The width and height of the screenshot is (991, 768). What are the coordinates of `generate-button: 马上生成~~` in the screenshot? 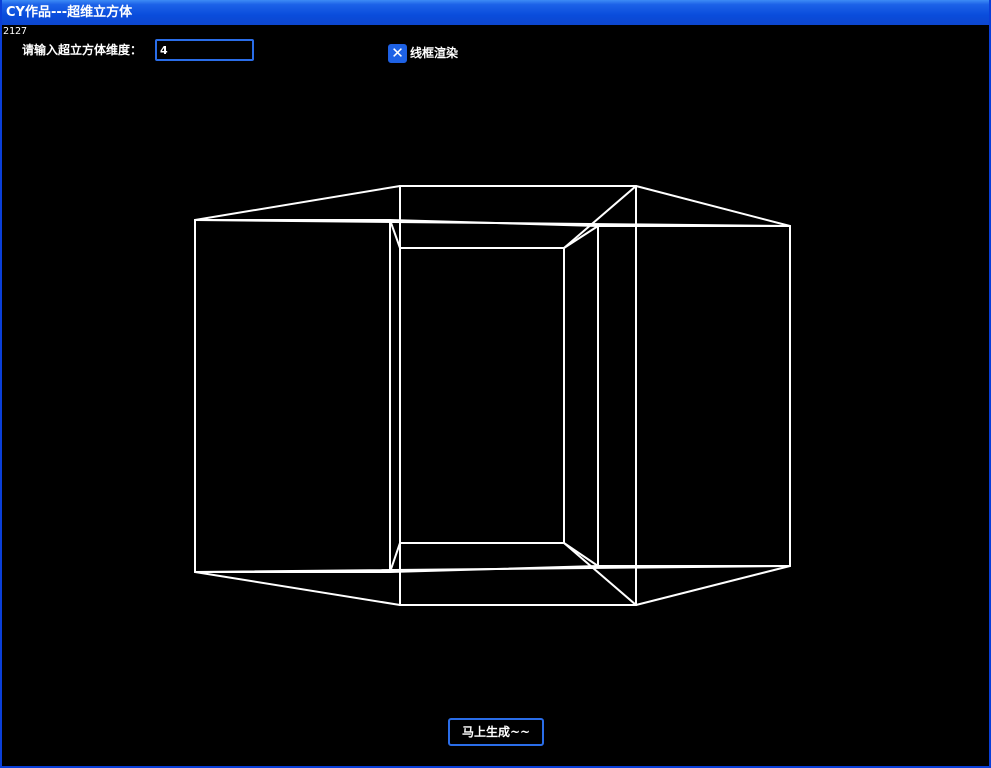 It's located at (496, 732).